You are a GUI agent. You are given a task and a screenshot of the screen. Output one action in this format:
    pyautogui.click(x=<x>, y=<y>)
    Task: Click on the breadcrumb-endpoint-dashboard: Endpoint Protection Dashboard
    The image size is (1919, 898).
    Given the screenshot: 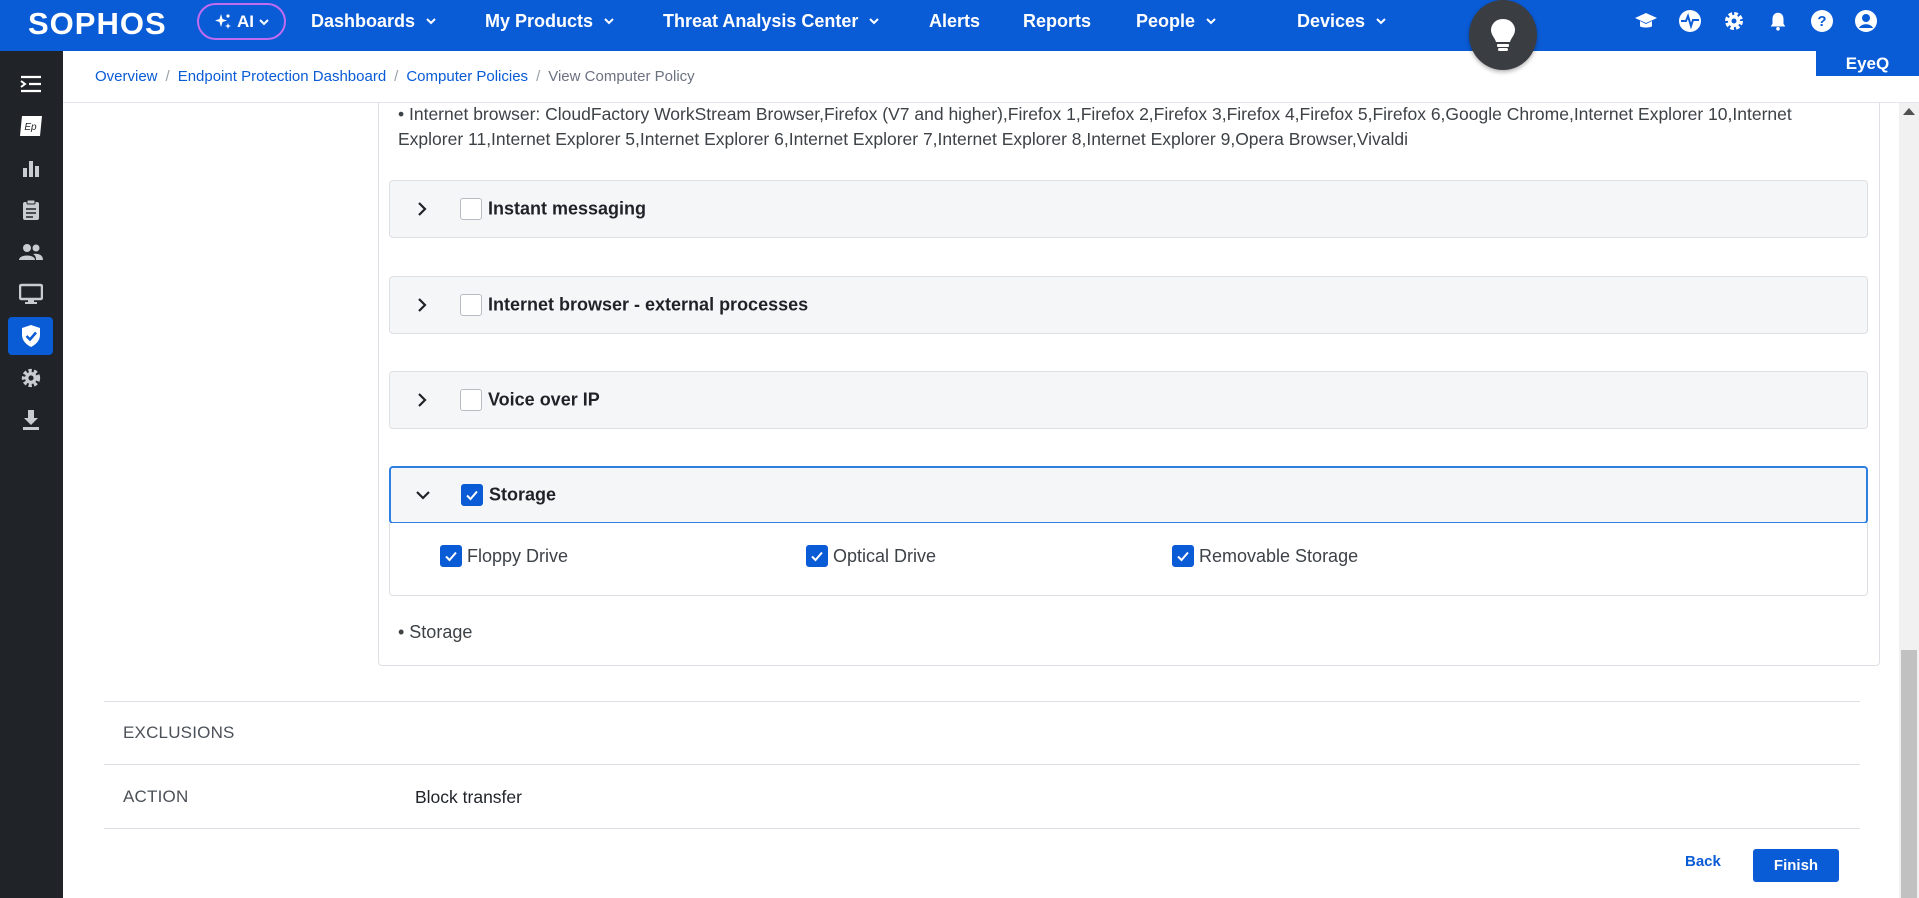 What is the action you would take?
    pyautogui.click(x=282, y=76)
    